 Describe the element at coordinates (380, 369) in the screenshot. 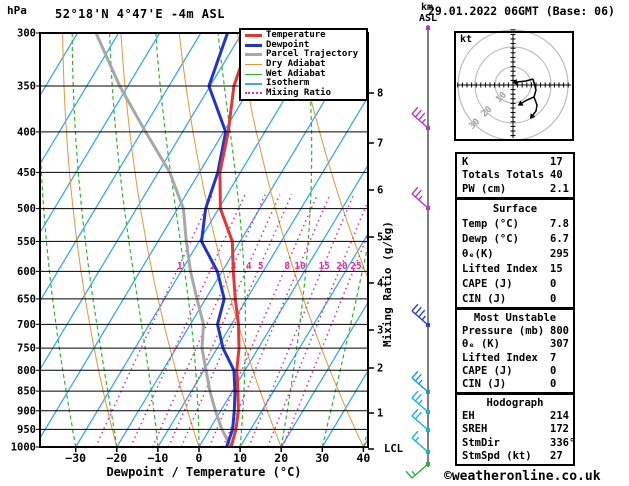

I see `km-tick-label: 2` at that location.